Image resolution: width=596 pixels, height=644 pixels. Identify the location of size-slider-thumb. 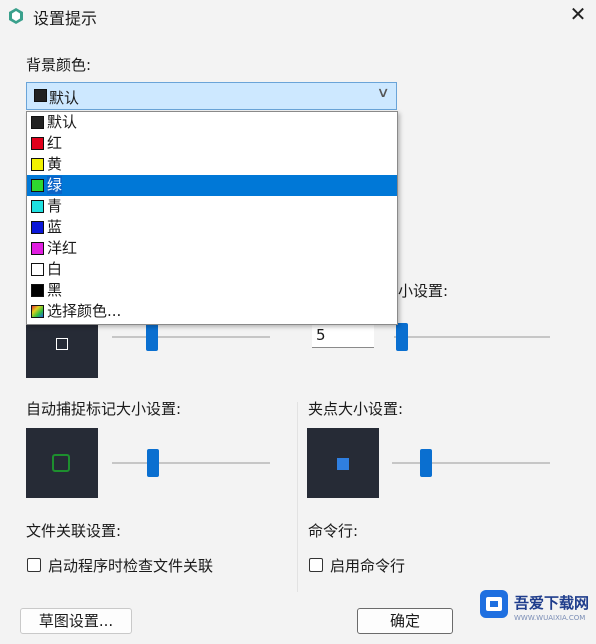
(402, 337).